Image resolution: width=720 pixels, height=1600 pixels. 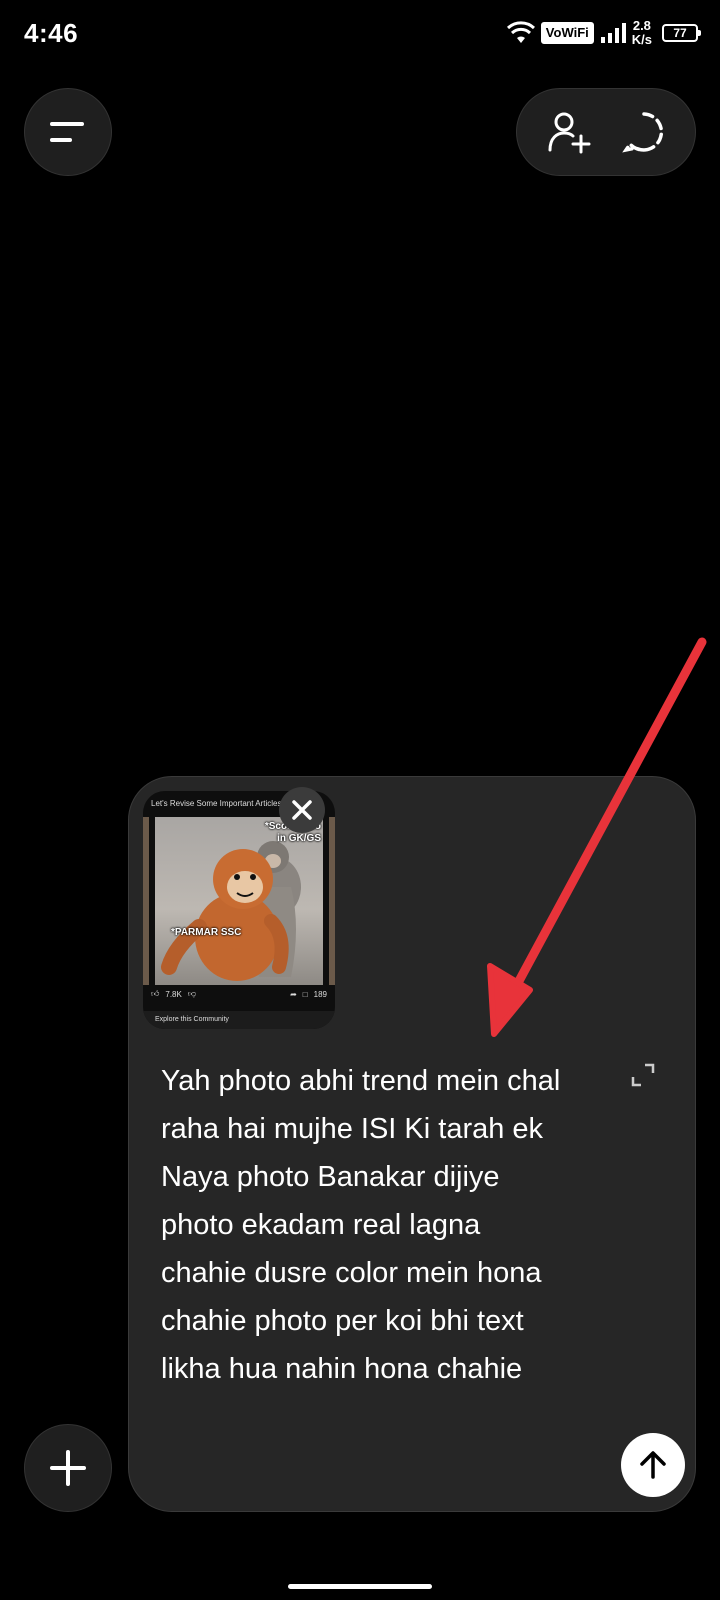 I want to click on image-edge-left, so click(x=146, y=901).